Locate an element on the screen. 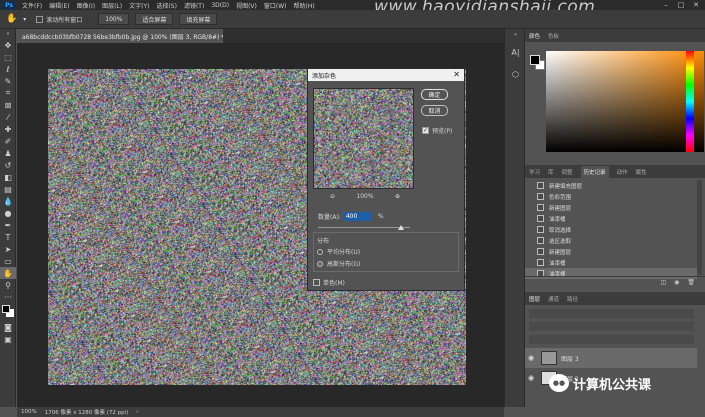 The width and height of the screenshot is (705, 417). zoom-tool-icon: ⚲ is located at coordinates (8, 285).